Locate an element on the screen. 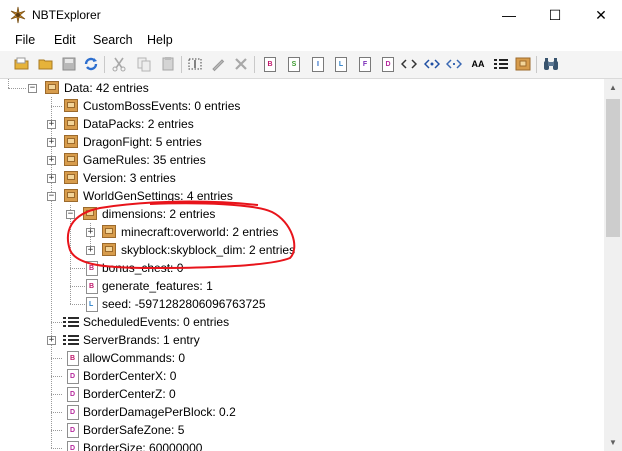 This screenshot has height=451, width=622. tree-node-label: generate_features: 1 is located at coordinates (157, 286).